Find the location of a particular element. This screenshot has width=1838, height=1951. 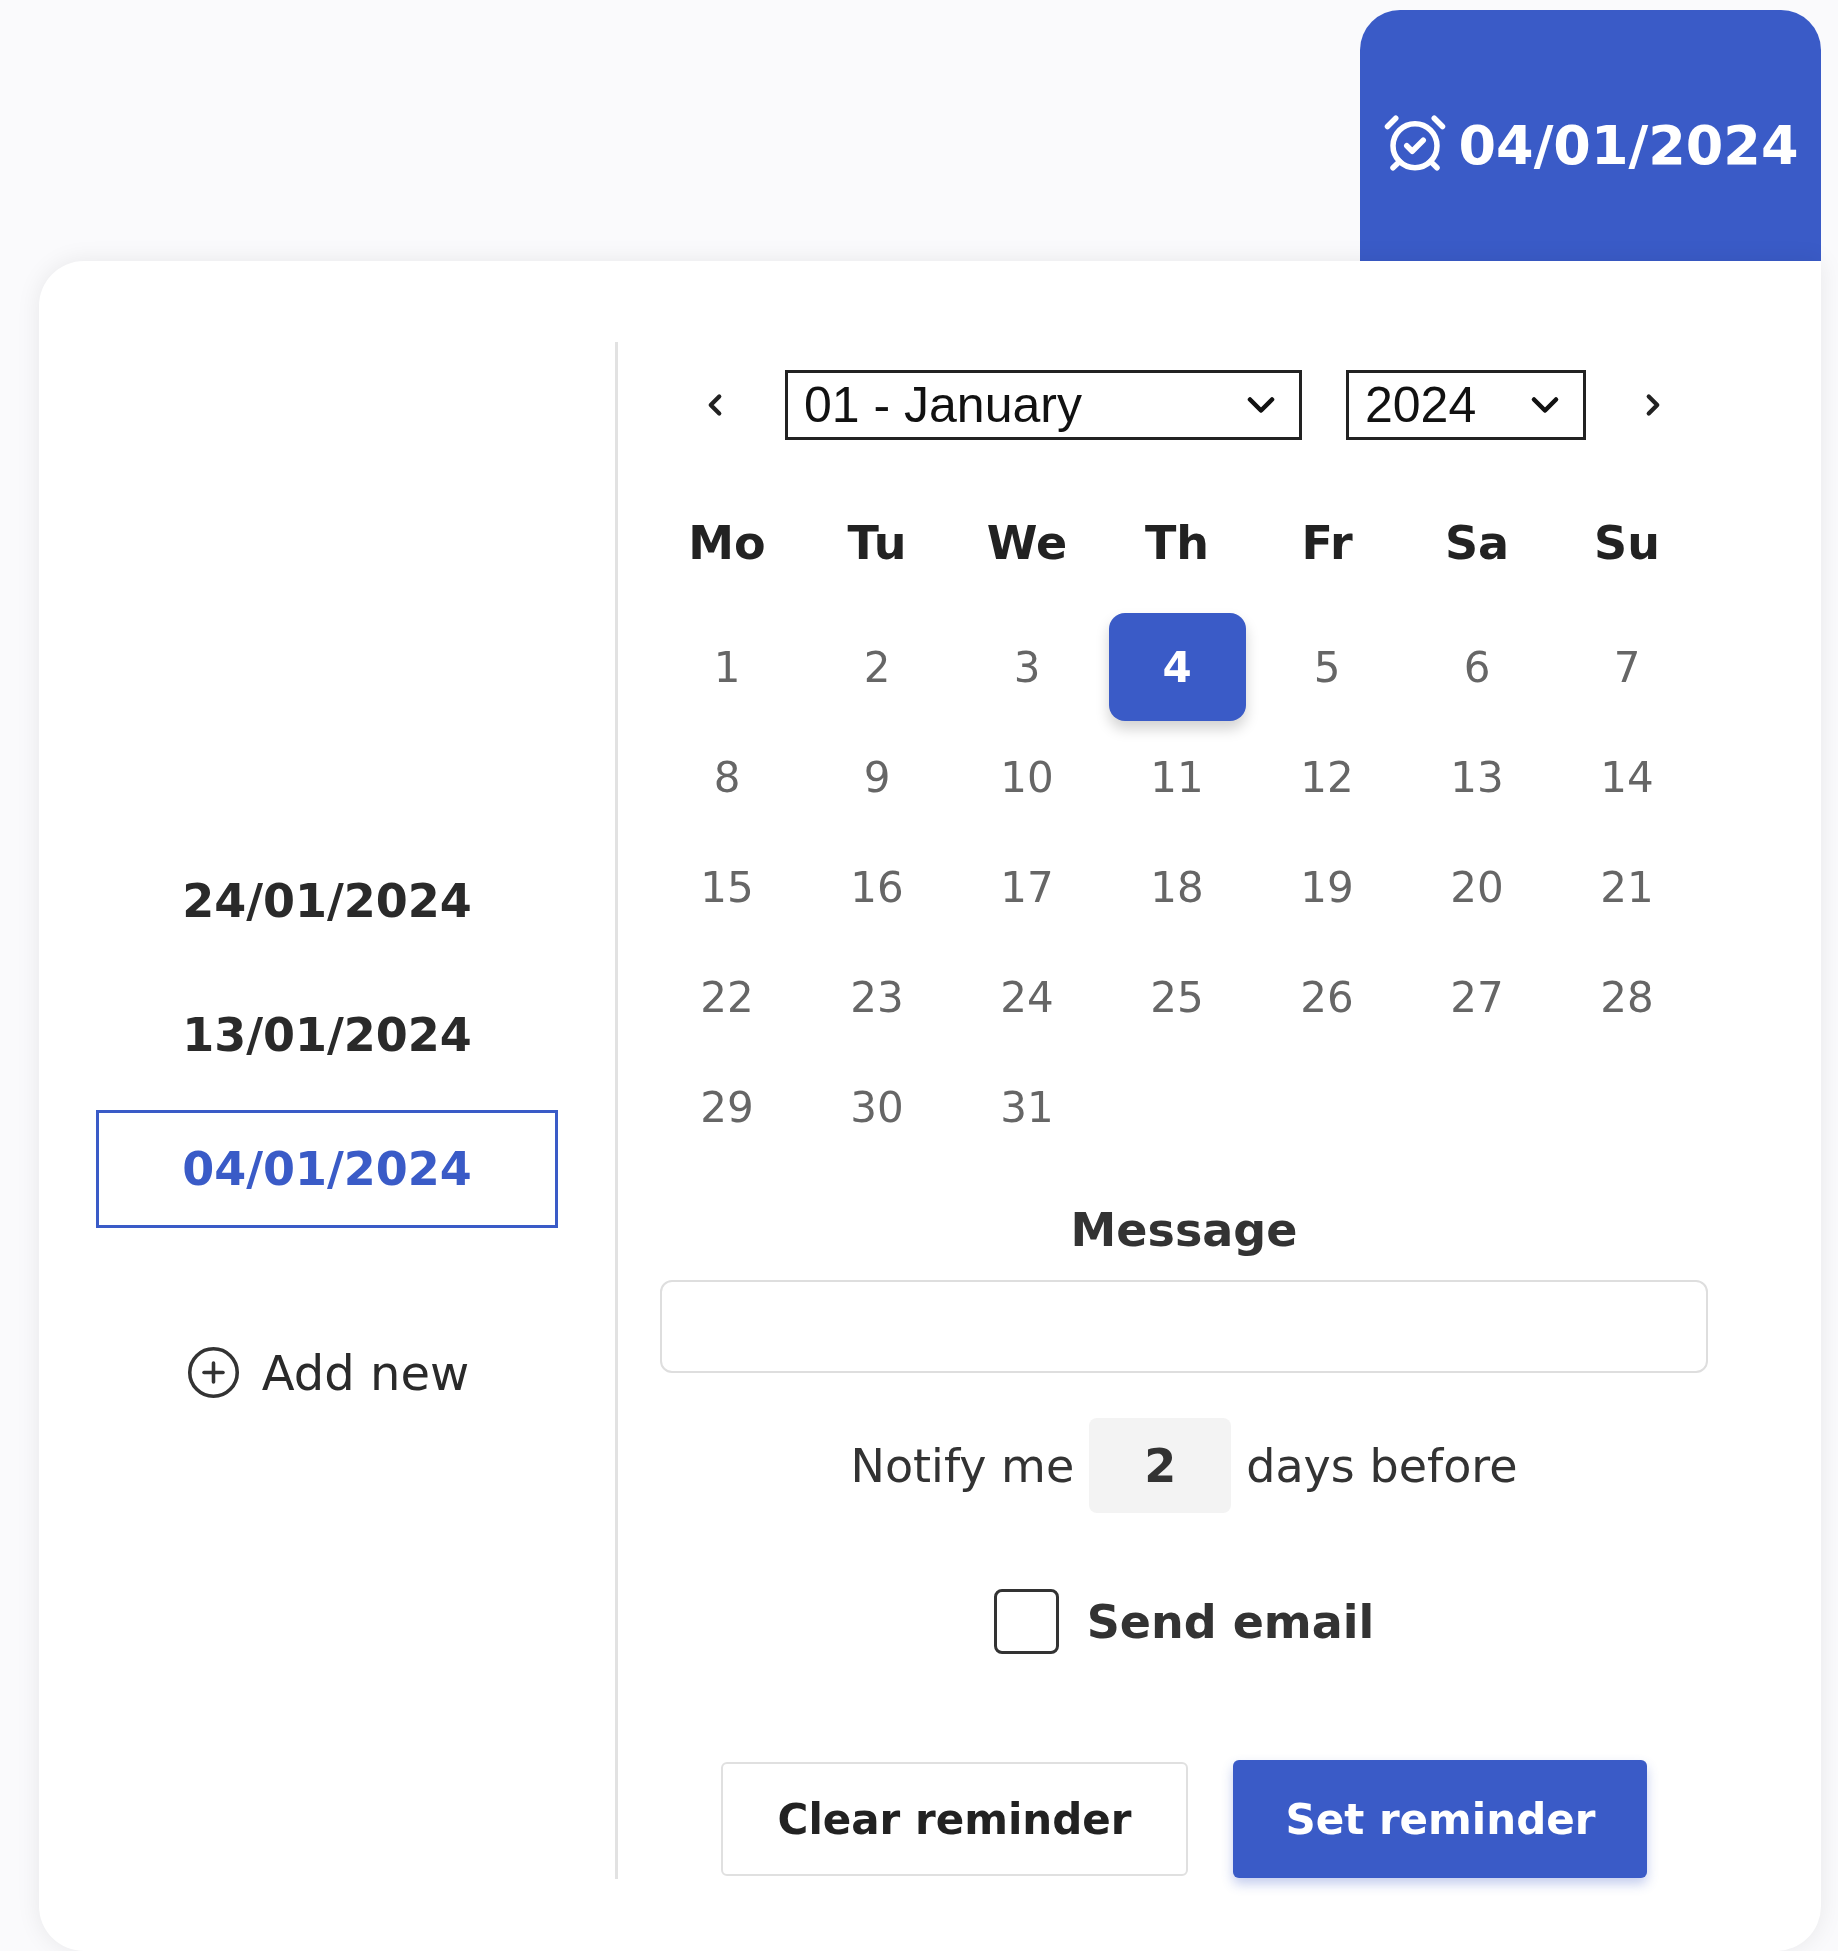

weekday-label: We is located at coordinates (1027, 543).